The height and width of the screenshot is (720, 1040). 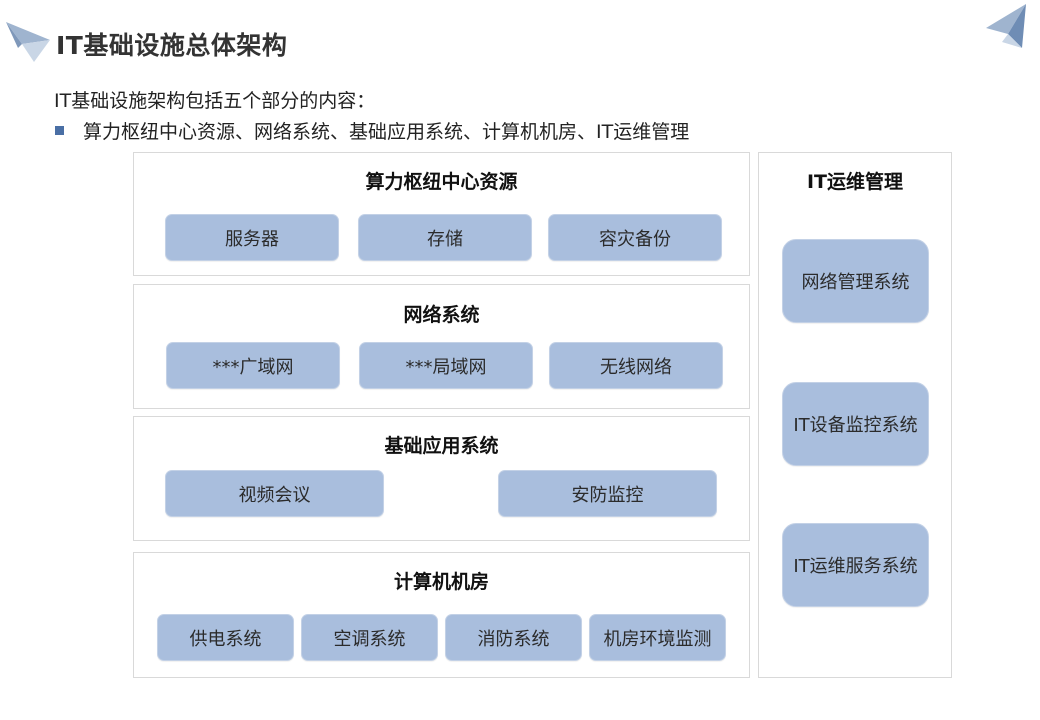 What do you see at coordinates (386, 132) in the screenshot?
I see `bullet-text: 算力枢纽中心资源、网络系统、基础应用系统、计算机机房、IT运维管理` at bounding box center [386, 132].